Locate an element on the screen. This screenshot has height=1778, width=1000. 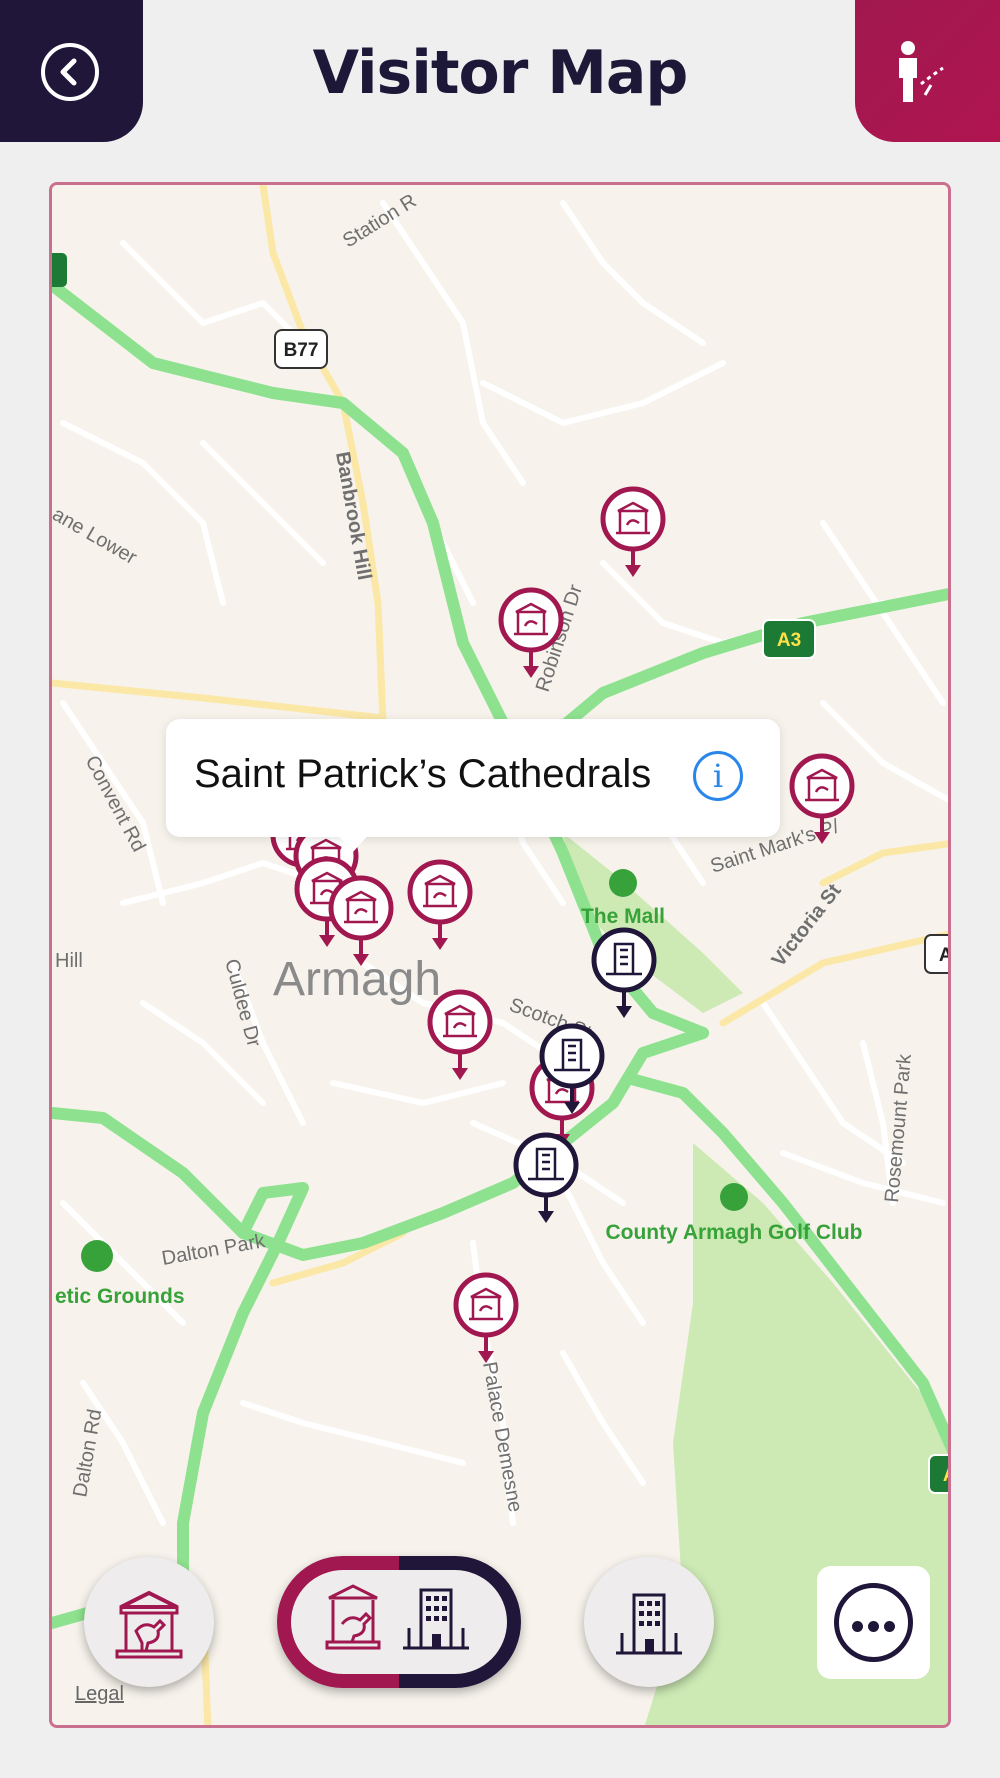
tree-icon is located at coordinates (623, 883).